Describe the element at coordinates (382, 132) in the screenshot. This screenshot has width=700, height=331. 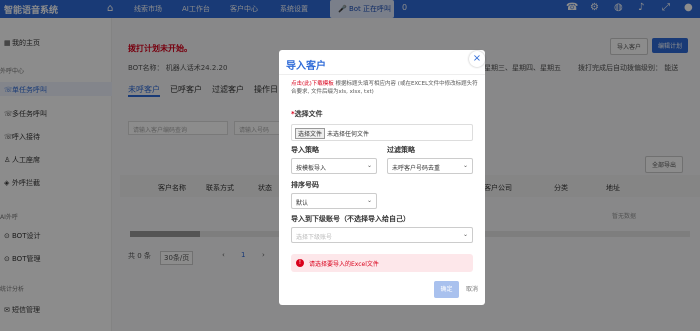
I see `file-input: 选择文件 未选择任何文件` at that location.